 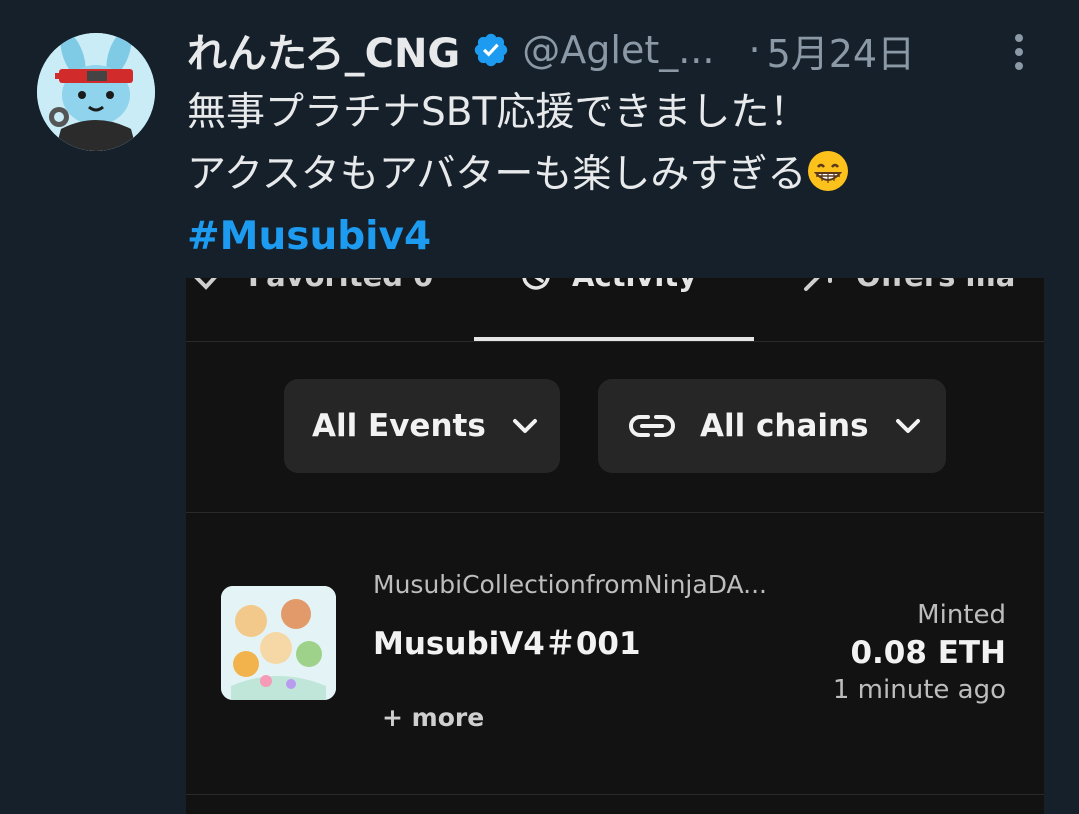 What do you see at coordinates (784, 426) in the screenshot?
I see `all-chains-label: All chains` at bounding box center [784, 426].